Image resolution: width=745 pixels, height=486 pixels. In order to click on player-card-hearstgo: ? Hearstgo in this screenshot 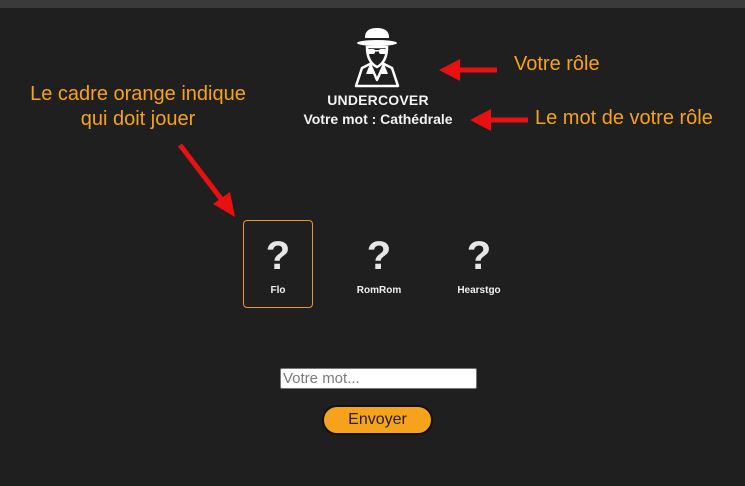, I will do `click(479, 264)`.